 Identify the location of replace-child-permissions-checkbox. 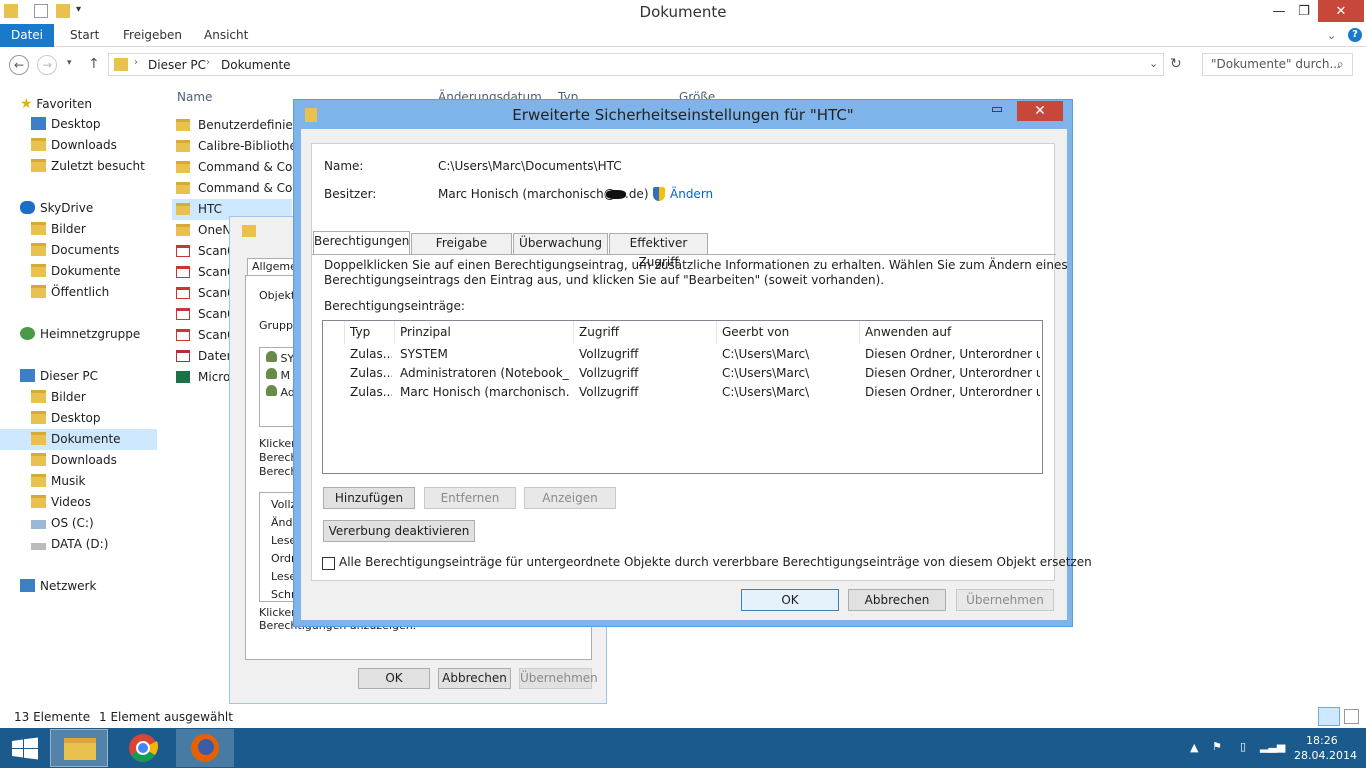
(328, 563).